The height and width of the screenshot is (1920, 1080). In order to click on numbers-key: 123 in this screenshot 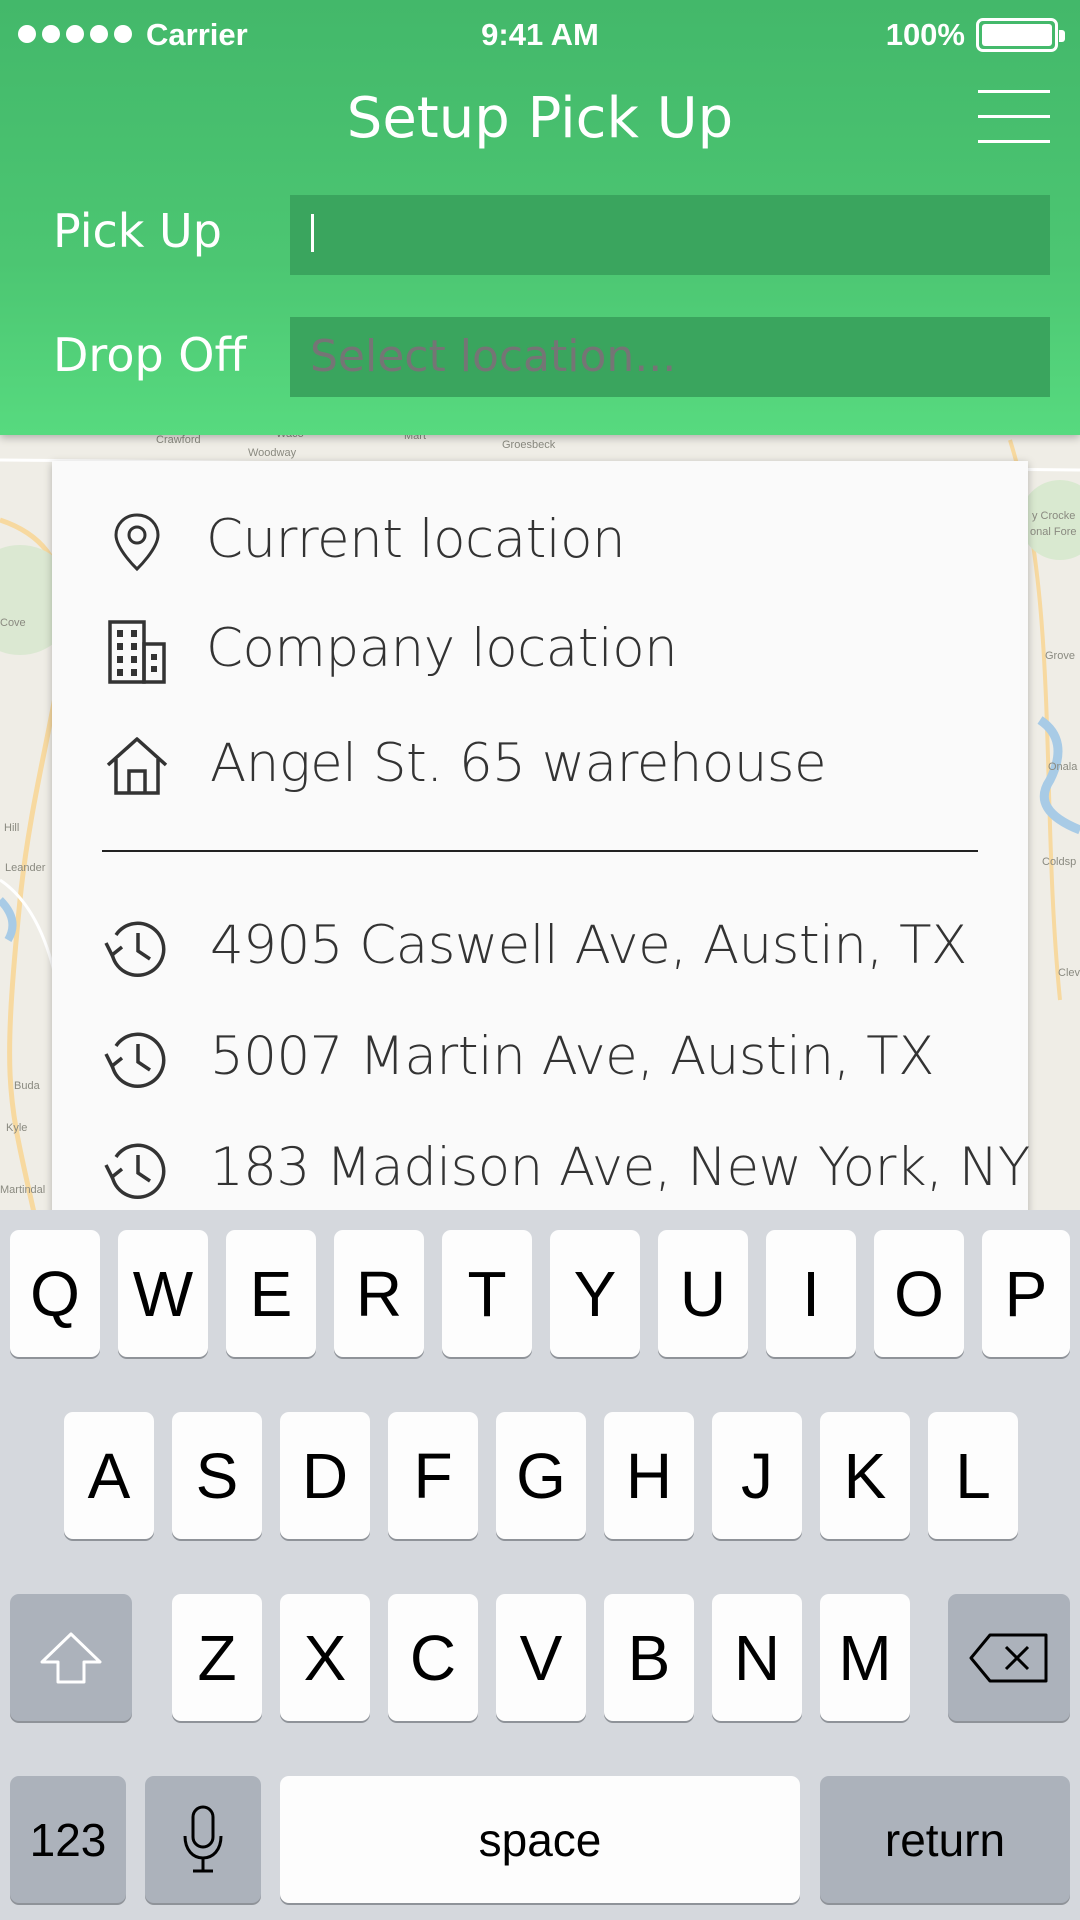, I will do `click(68, 1839)`.